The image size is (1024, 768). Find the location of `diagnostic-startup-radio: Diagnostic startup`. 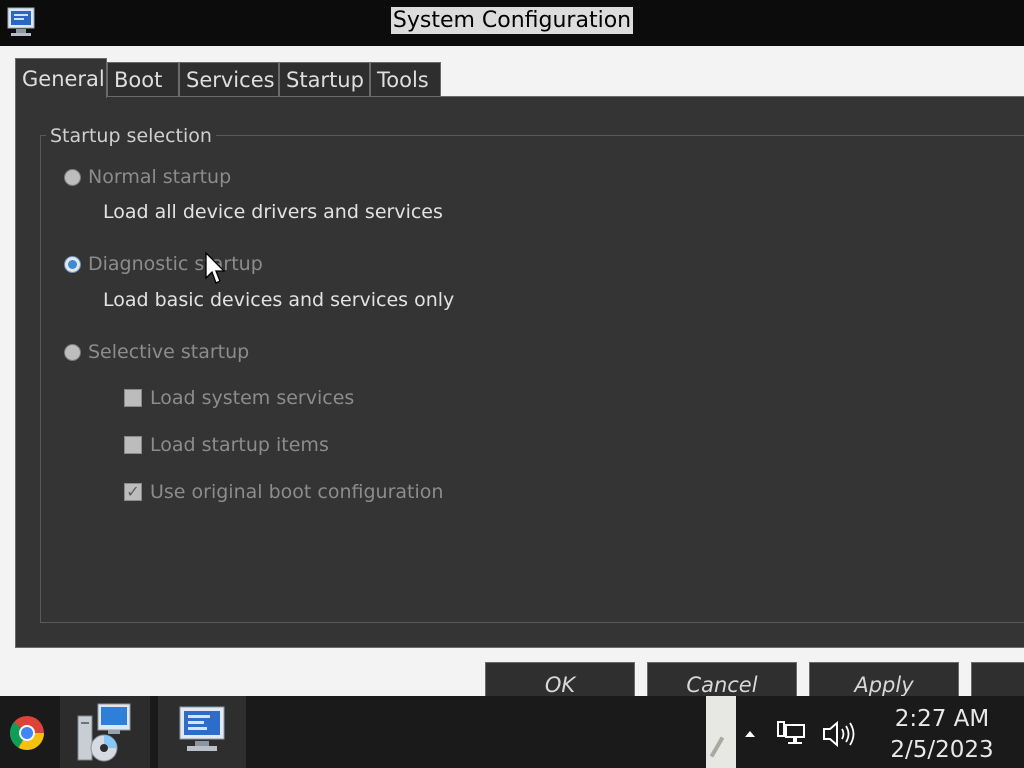

diagnostic-startup-radio: Diagnostic startup is located at coordinates (163, 264).